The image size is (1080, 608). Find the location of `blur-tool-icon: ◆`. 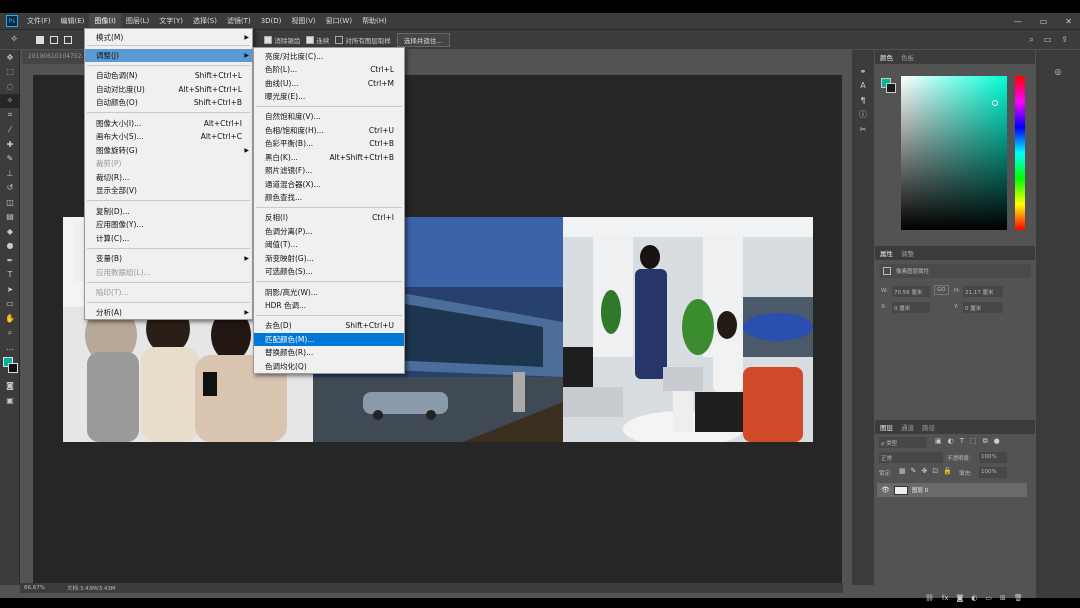

blur-tool-icon: ◆ is located at coordinates (10, 231).